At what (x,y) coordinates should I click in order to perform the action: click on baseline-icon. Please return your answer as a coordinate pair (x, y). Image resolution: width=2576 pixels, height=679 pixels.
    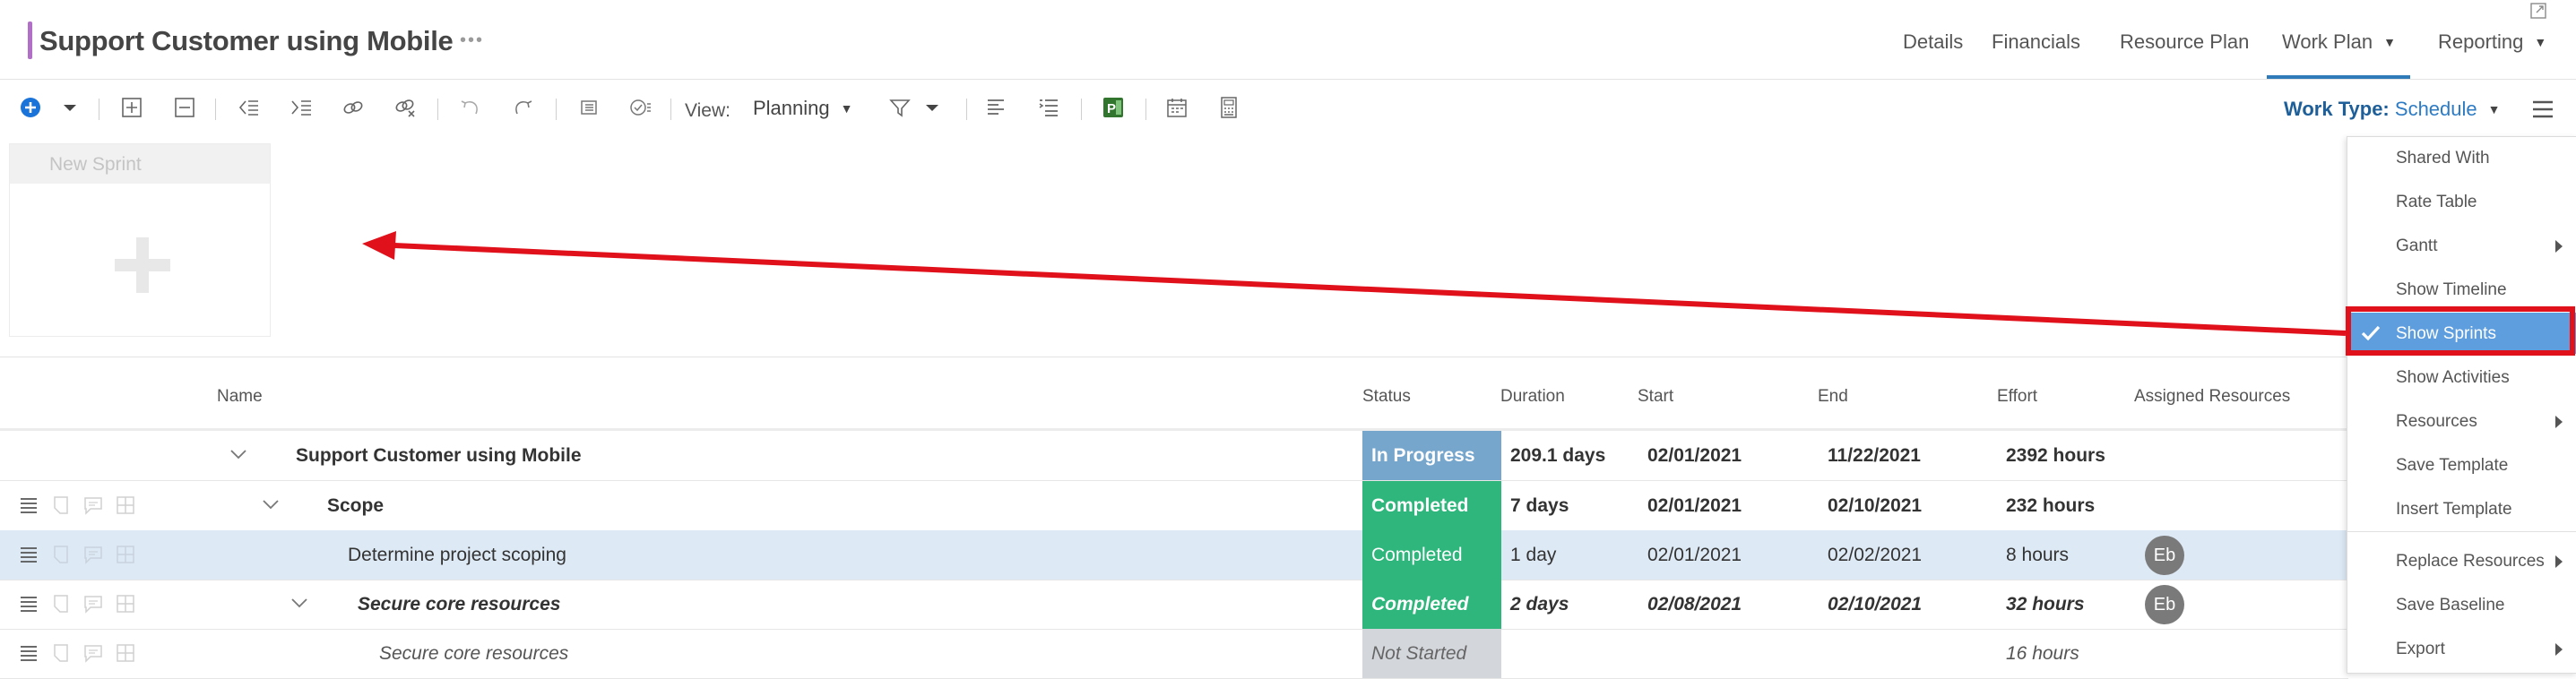
    Looking at the image, I should click on (588, 107).